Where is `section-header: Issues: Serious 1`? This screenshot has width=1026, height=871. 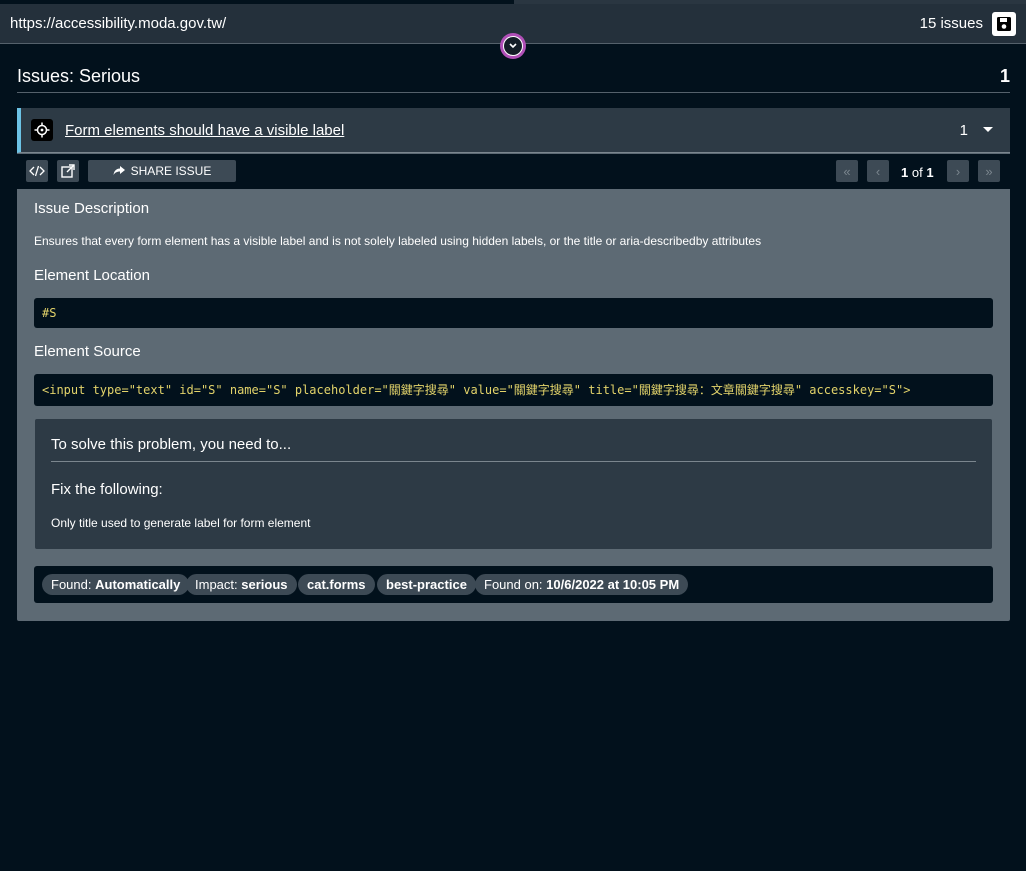
section-header: Issues: Serious 1 is located at coordinates (513, 79).